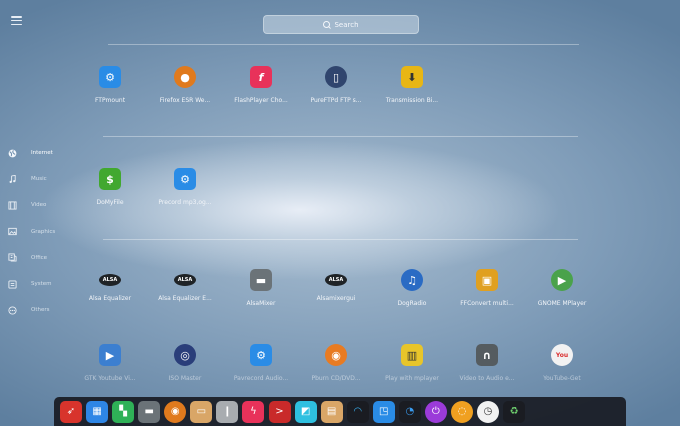  Describe the element at coordinates (185, 355) in the screenshot. I see `disc-icon: ◎` at that location.